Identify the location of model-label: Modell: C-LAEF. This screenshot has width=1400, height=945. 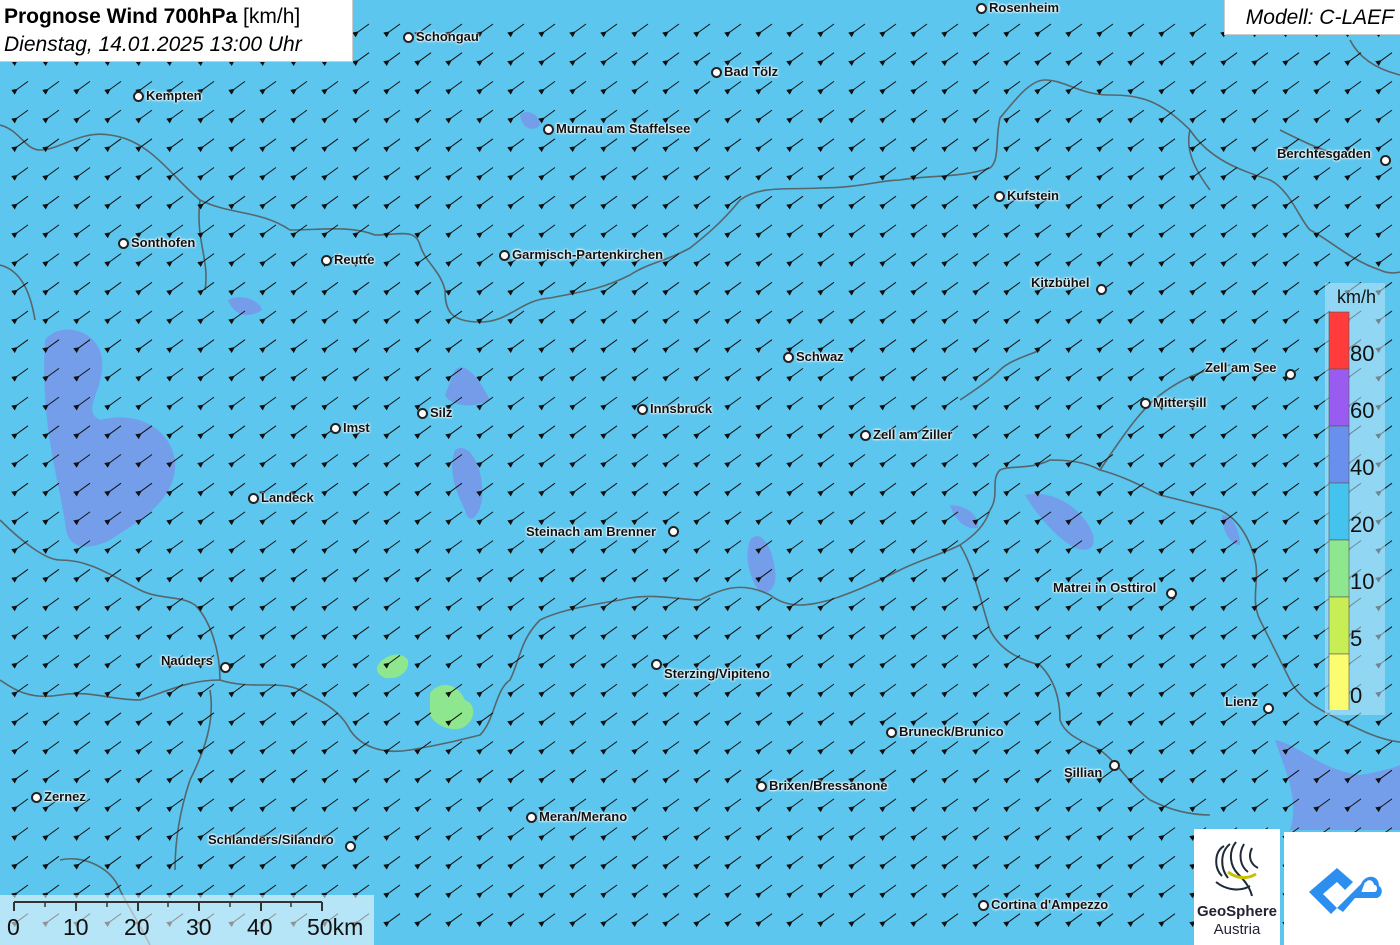
(1312, 17).